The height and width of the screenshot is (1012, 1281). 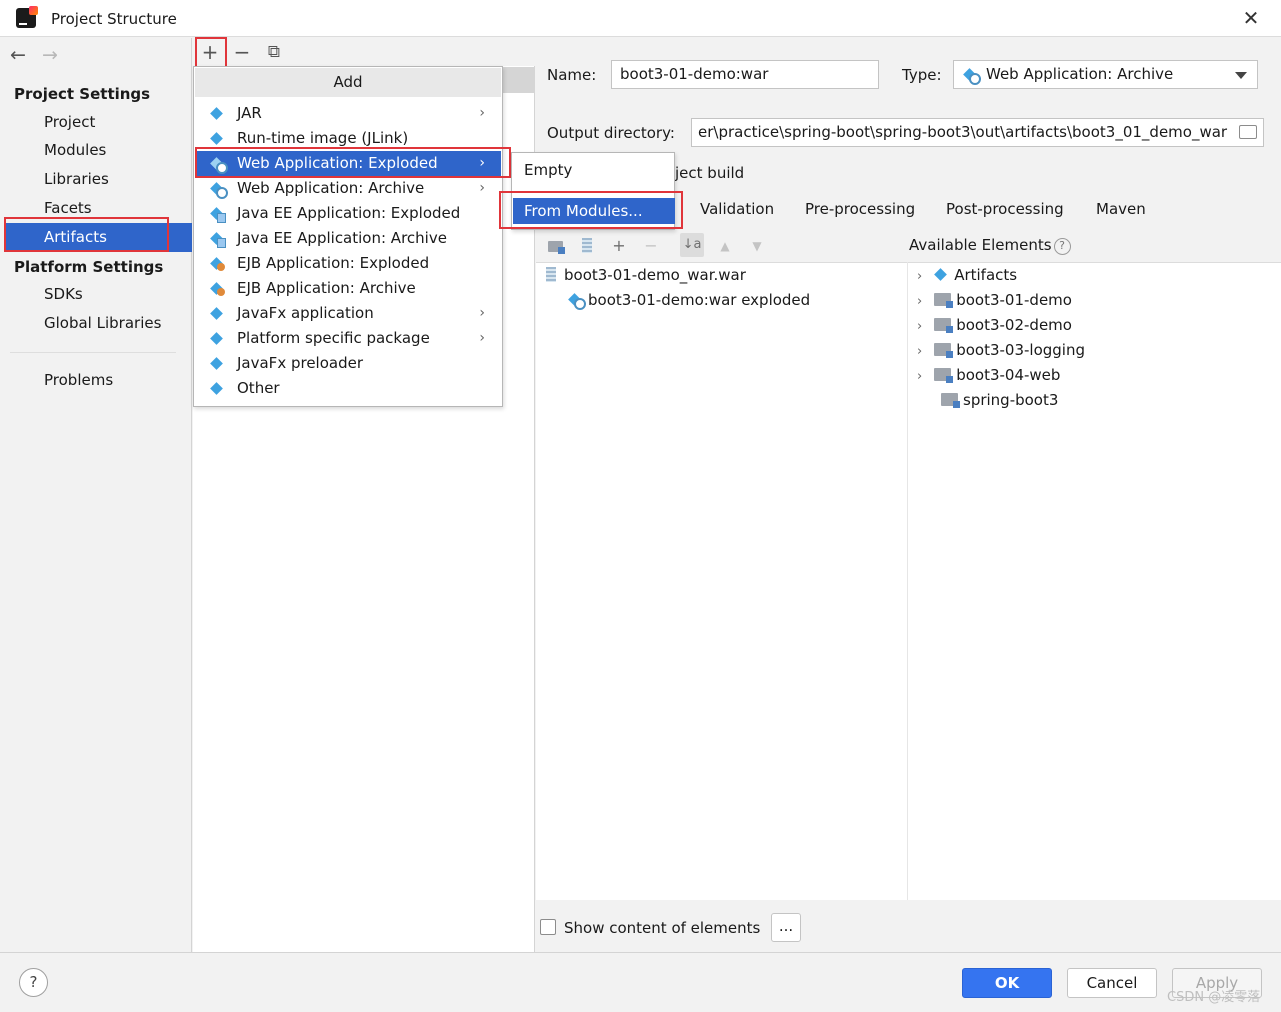 I want to click on menu-item-label: EJB Application: Exploded, so click(x=333, y=263).